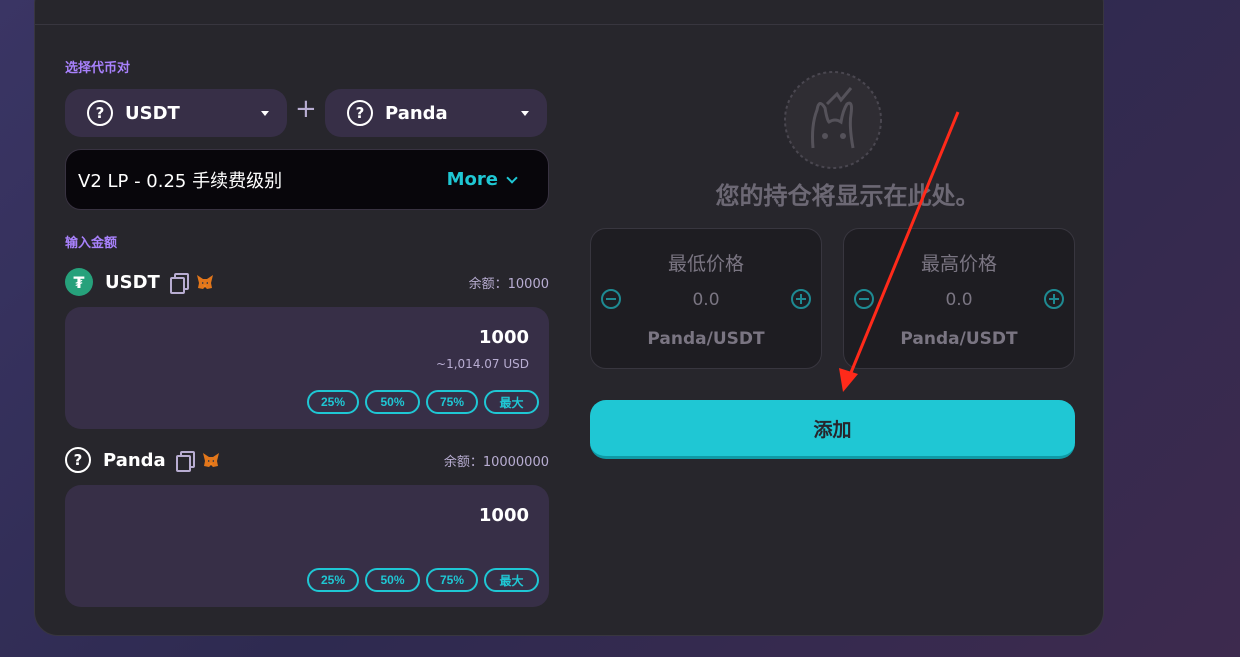  I want to click on min-price-box: 最低价格 0.0 Panda/USDT, so click(706, 298).